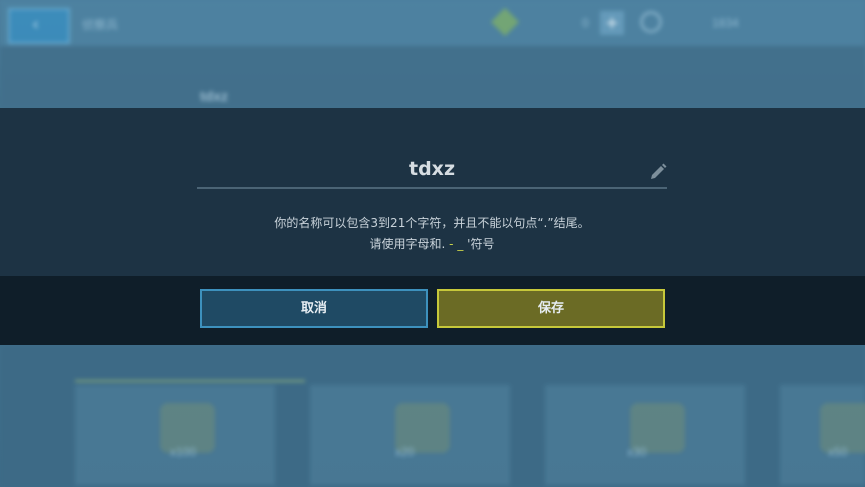  Describe the element at coordinates (190, 366) in the screenshot. I see `background-active-tab` at that location.